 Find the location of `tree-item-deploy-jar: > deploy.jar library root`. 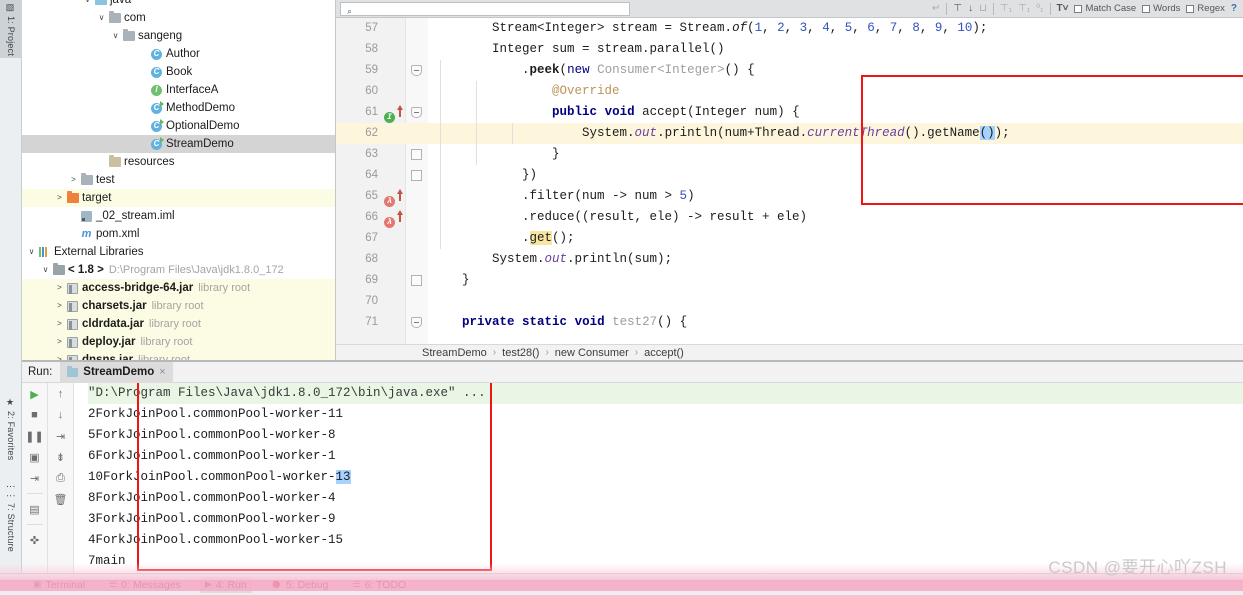

tree-item-deploy-jar: > deploy.jar library root is located at coordinates (178, 342).